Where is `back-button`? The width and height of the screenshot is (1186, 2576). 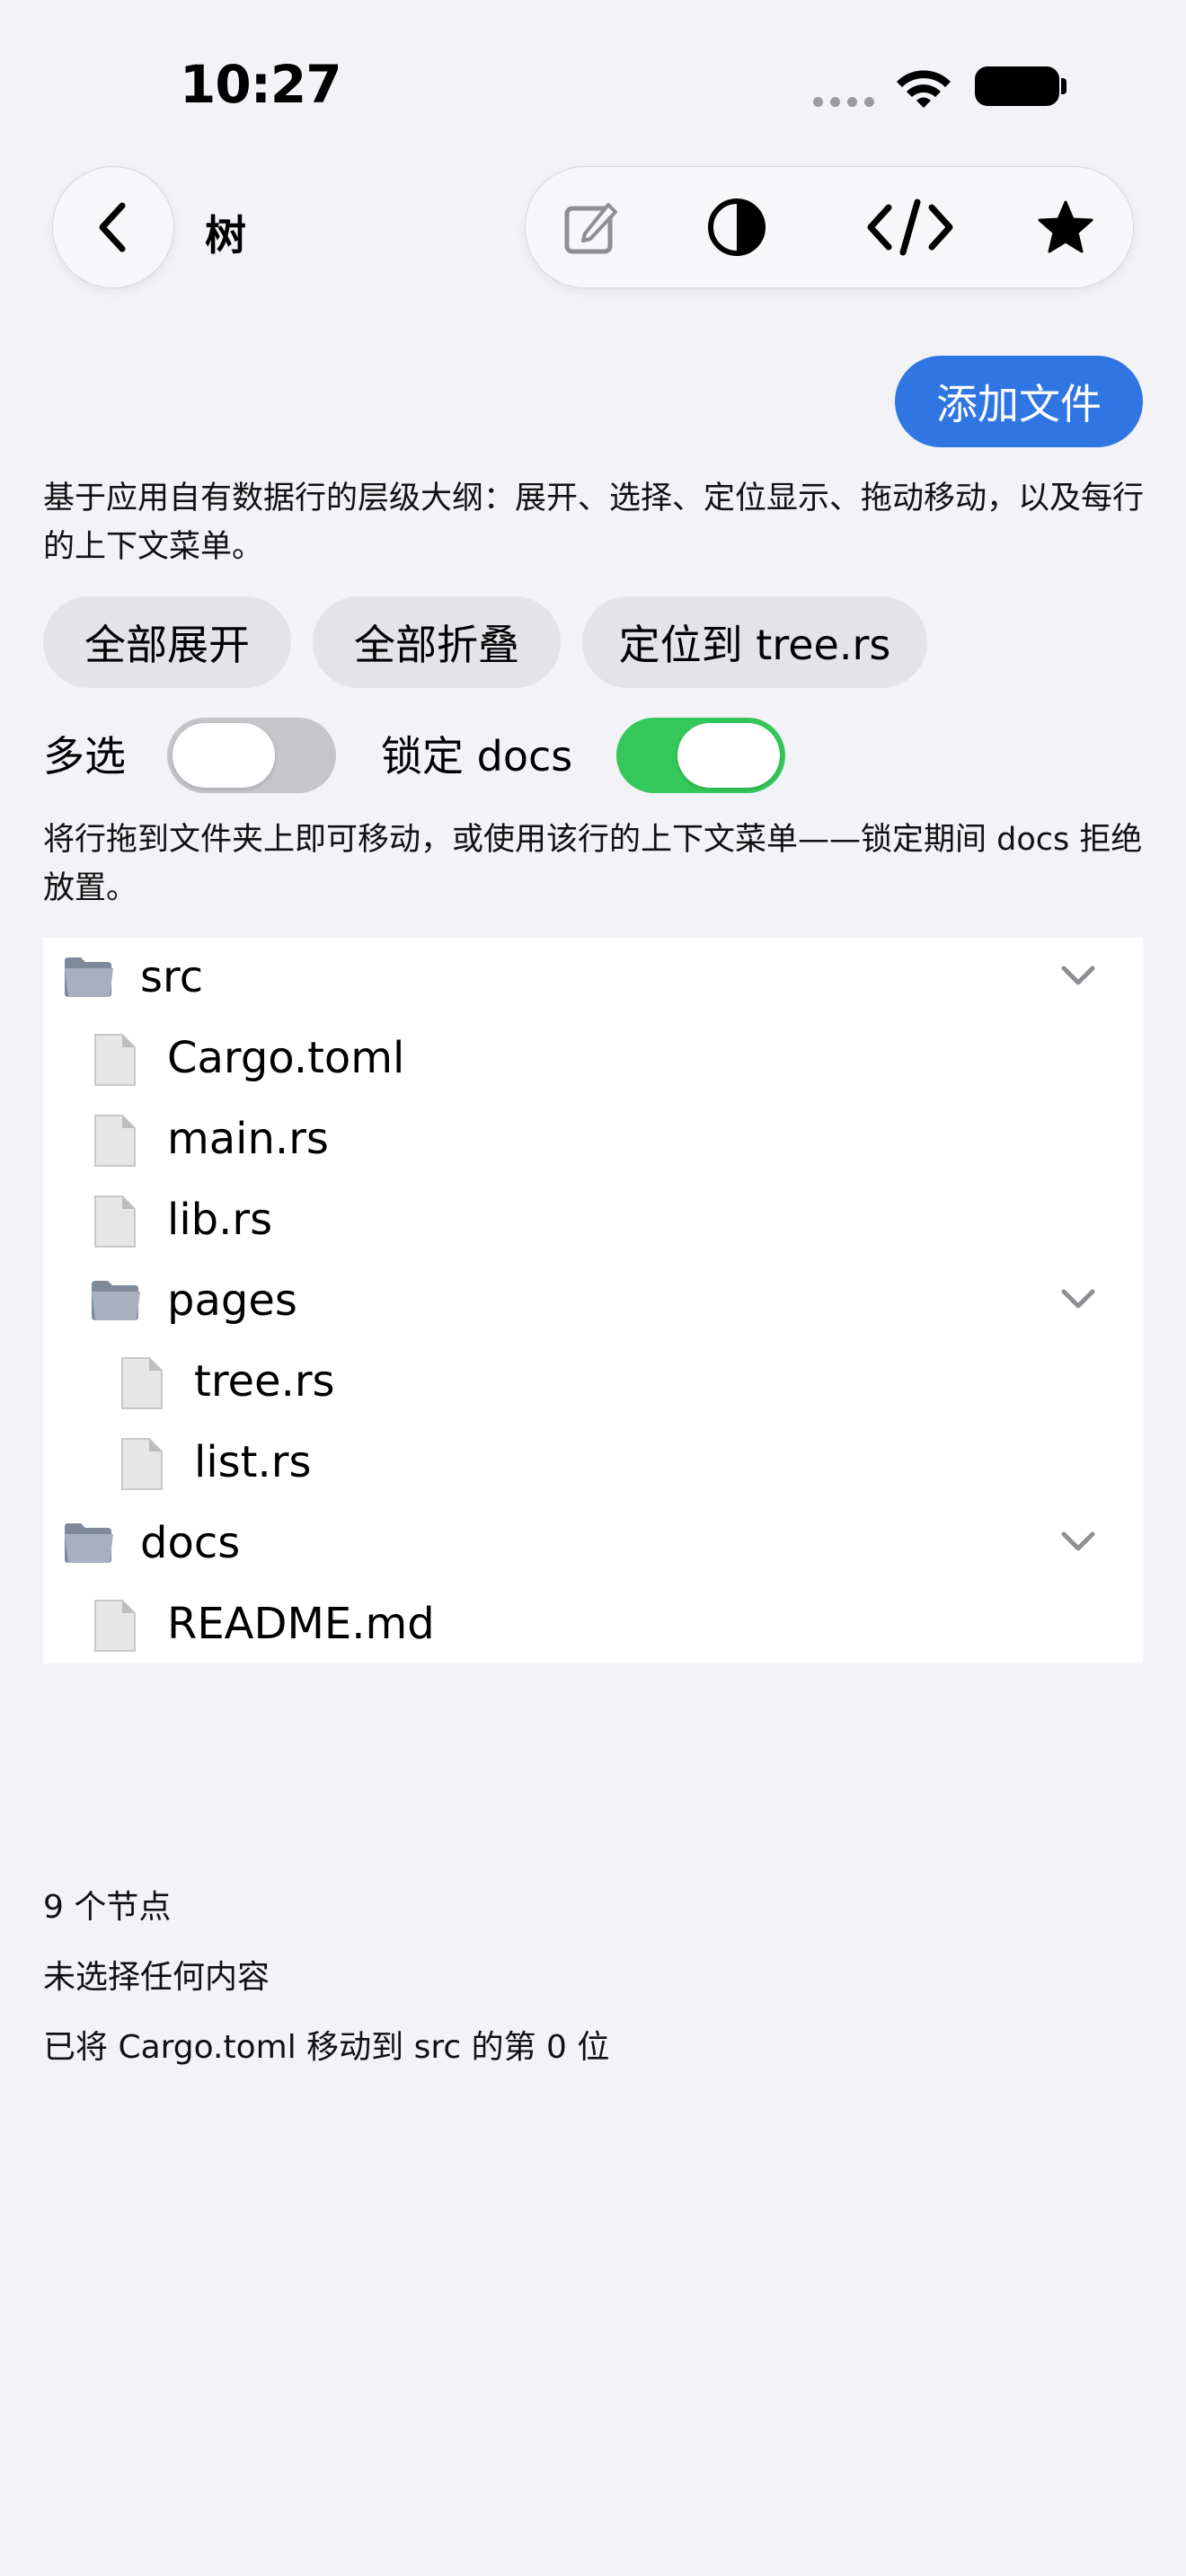
back-button is located at coordinates (113, 227).